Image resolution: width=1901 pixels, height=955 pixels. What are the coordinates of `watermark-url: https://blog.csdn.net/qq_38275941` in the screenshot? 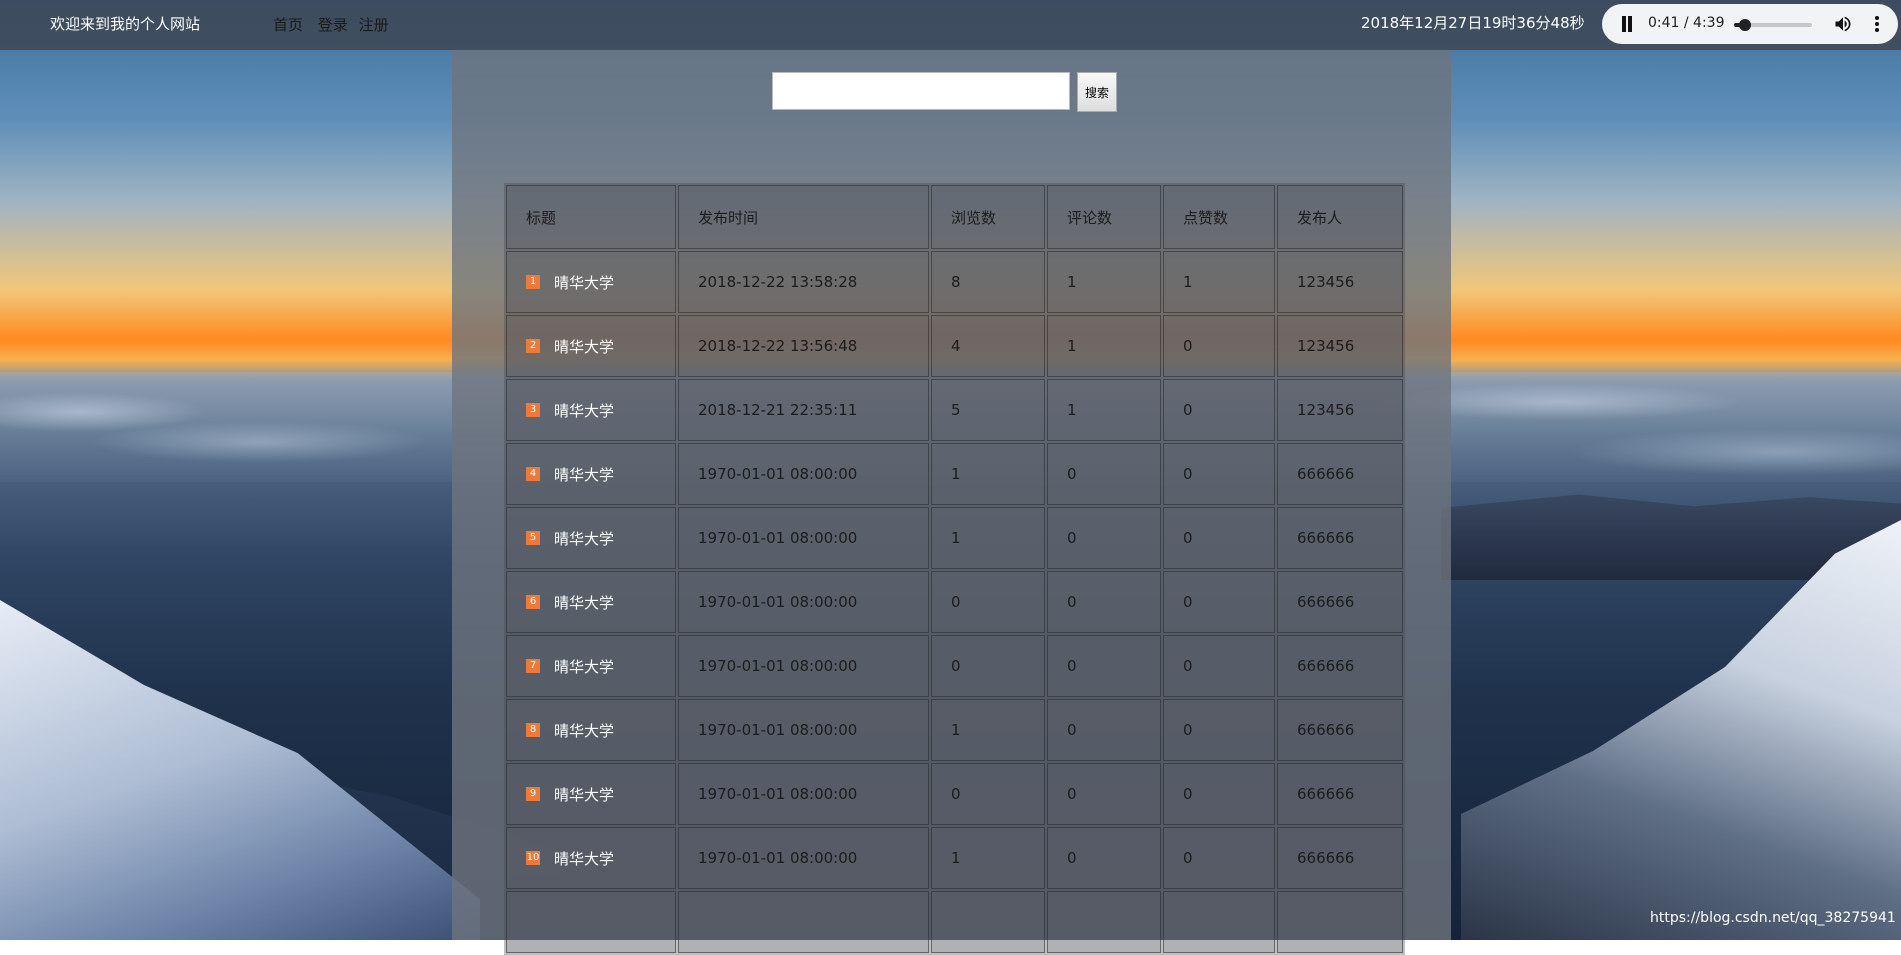 It's located at (1773, 918).